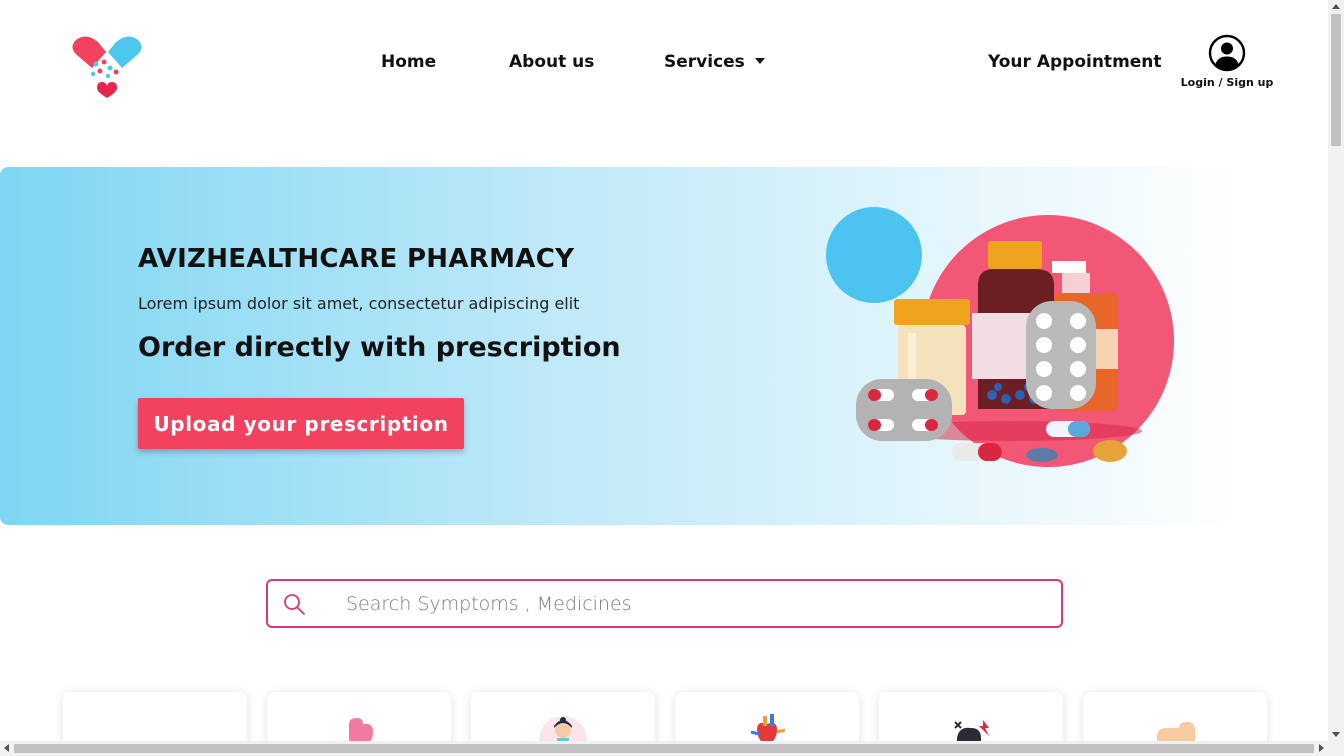 The width and height of the screenshot is (1344, 756). Describe the element at coordinates (1336, 6) in the screenshot. I see `scroll-up-arrow-icon` at that location.